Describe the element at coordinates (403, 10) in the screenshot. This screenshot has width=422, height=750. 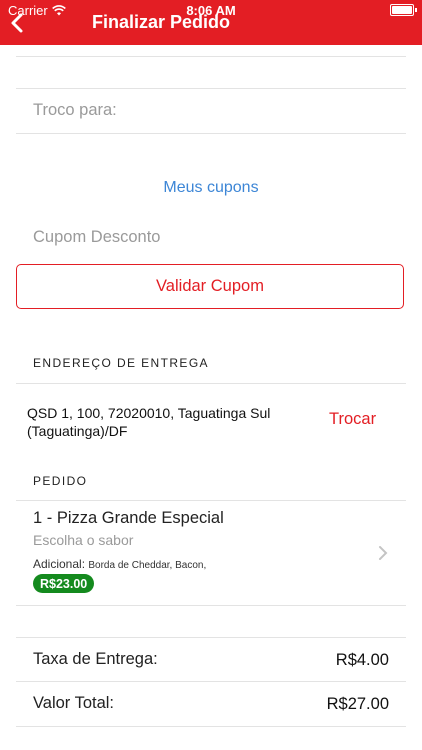
I see `battery-icon` at that location.